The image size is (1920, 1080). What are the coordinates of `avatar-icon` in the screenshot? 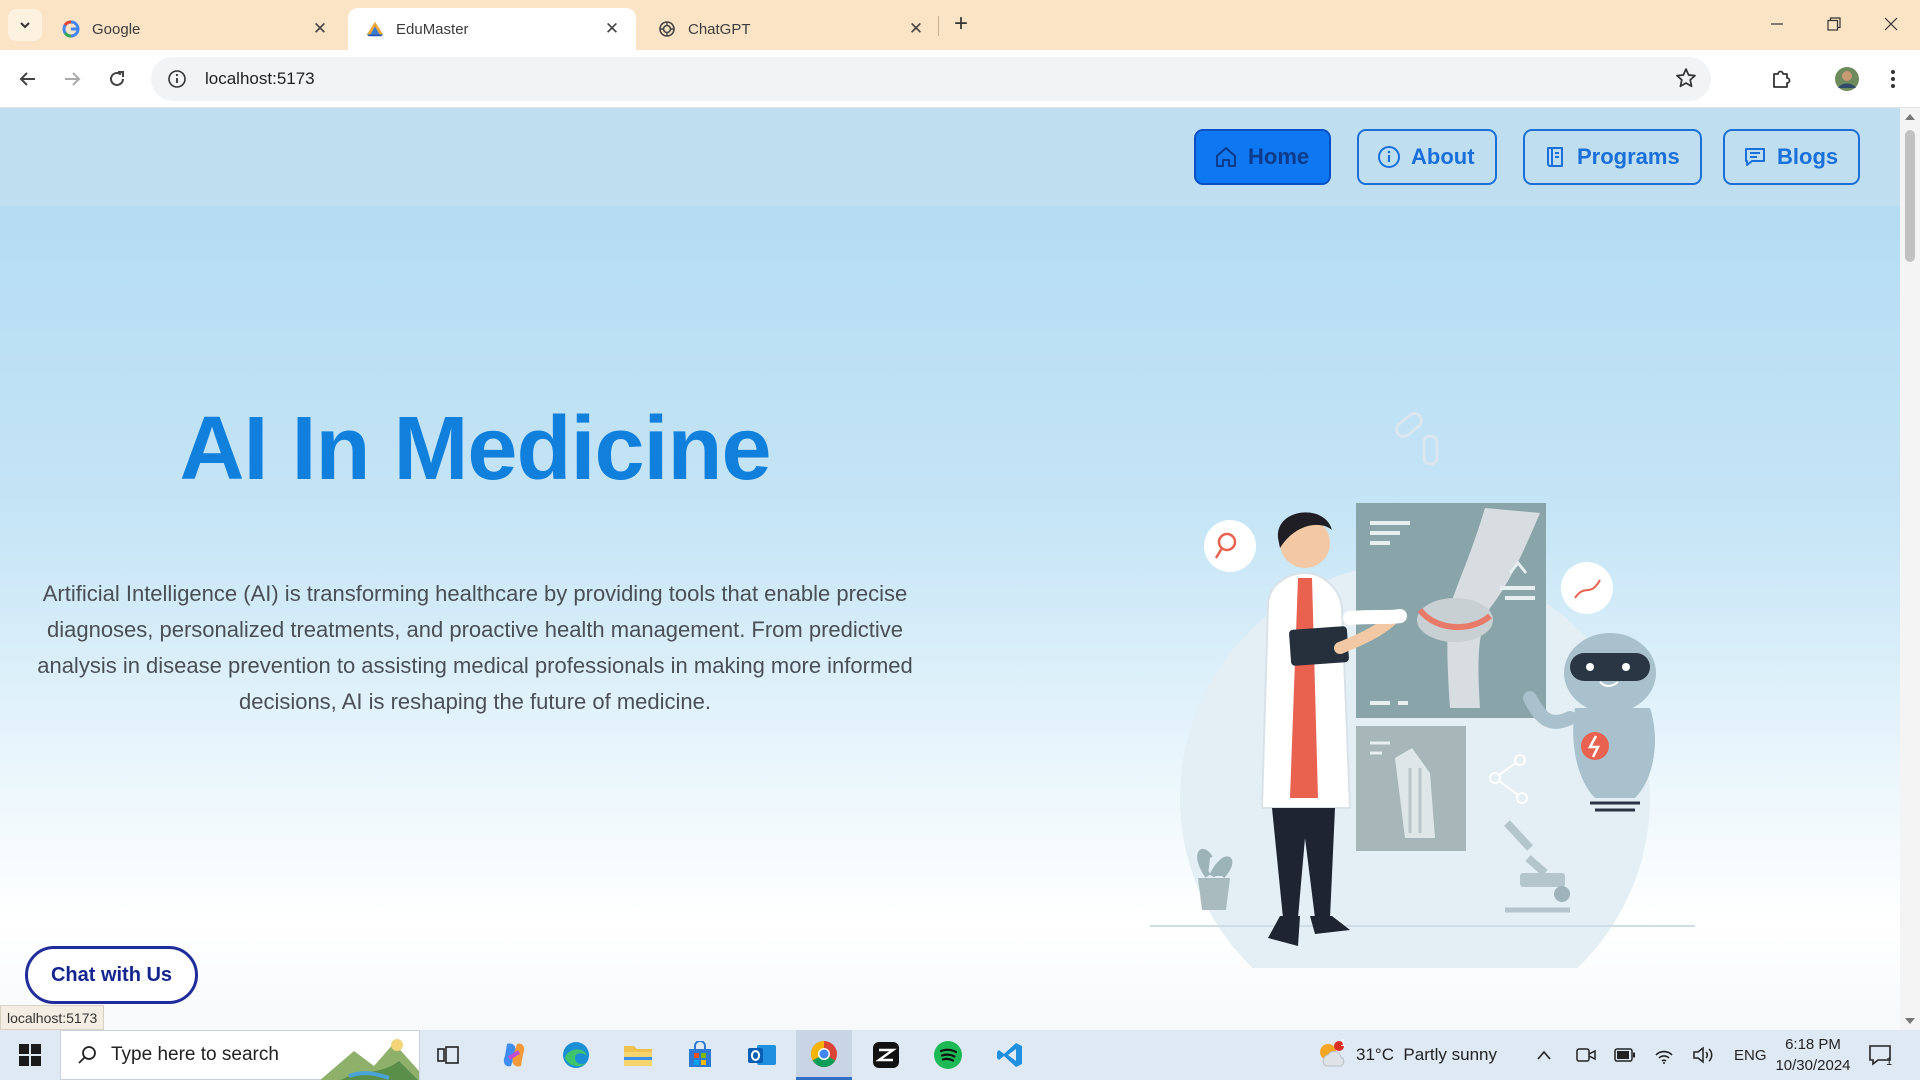 It's located at (1847, 79).